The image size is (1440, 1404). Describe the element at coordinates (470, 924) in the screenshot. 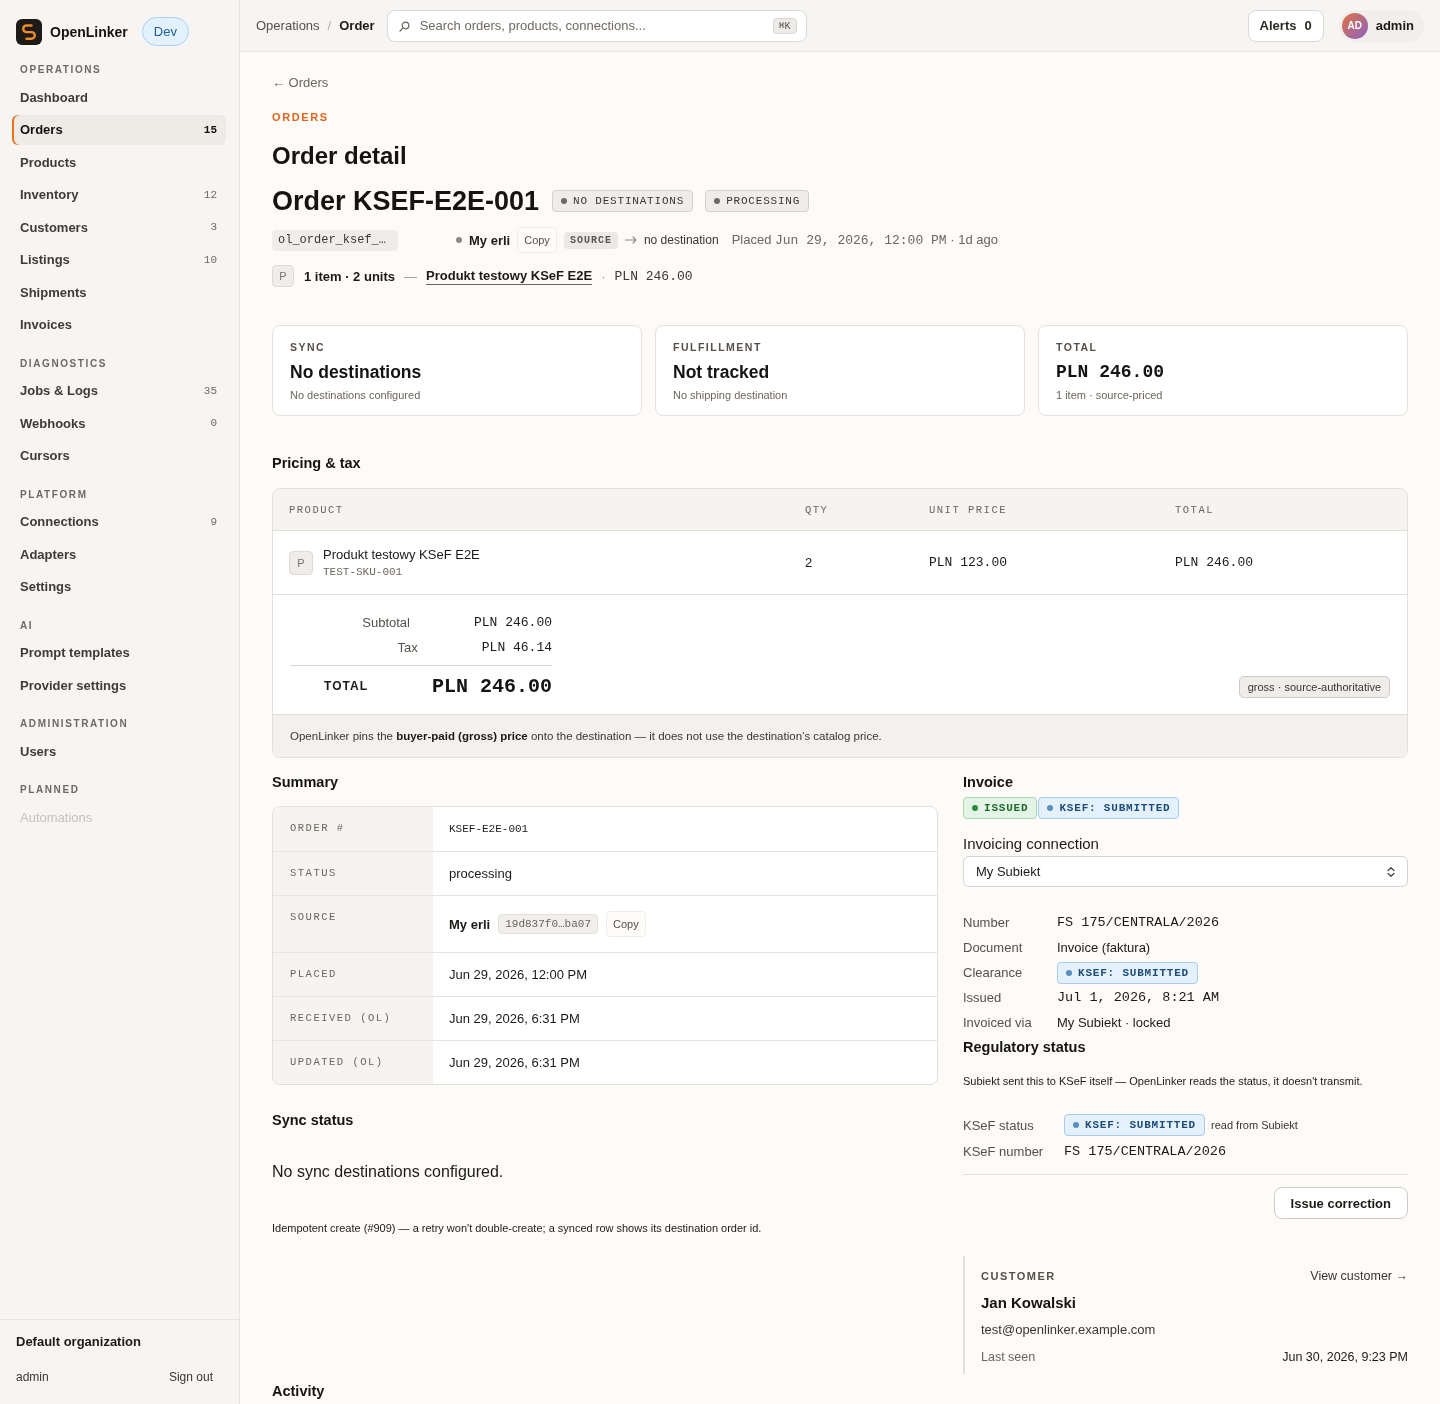

I see `source-name: My erli` at that location.